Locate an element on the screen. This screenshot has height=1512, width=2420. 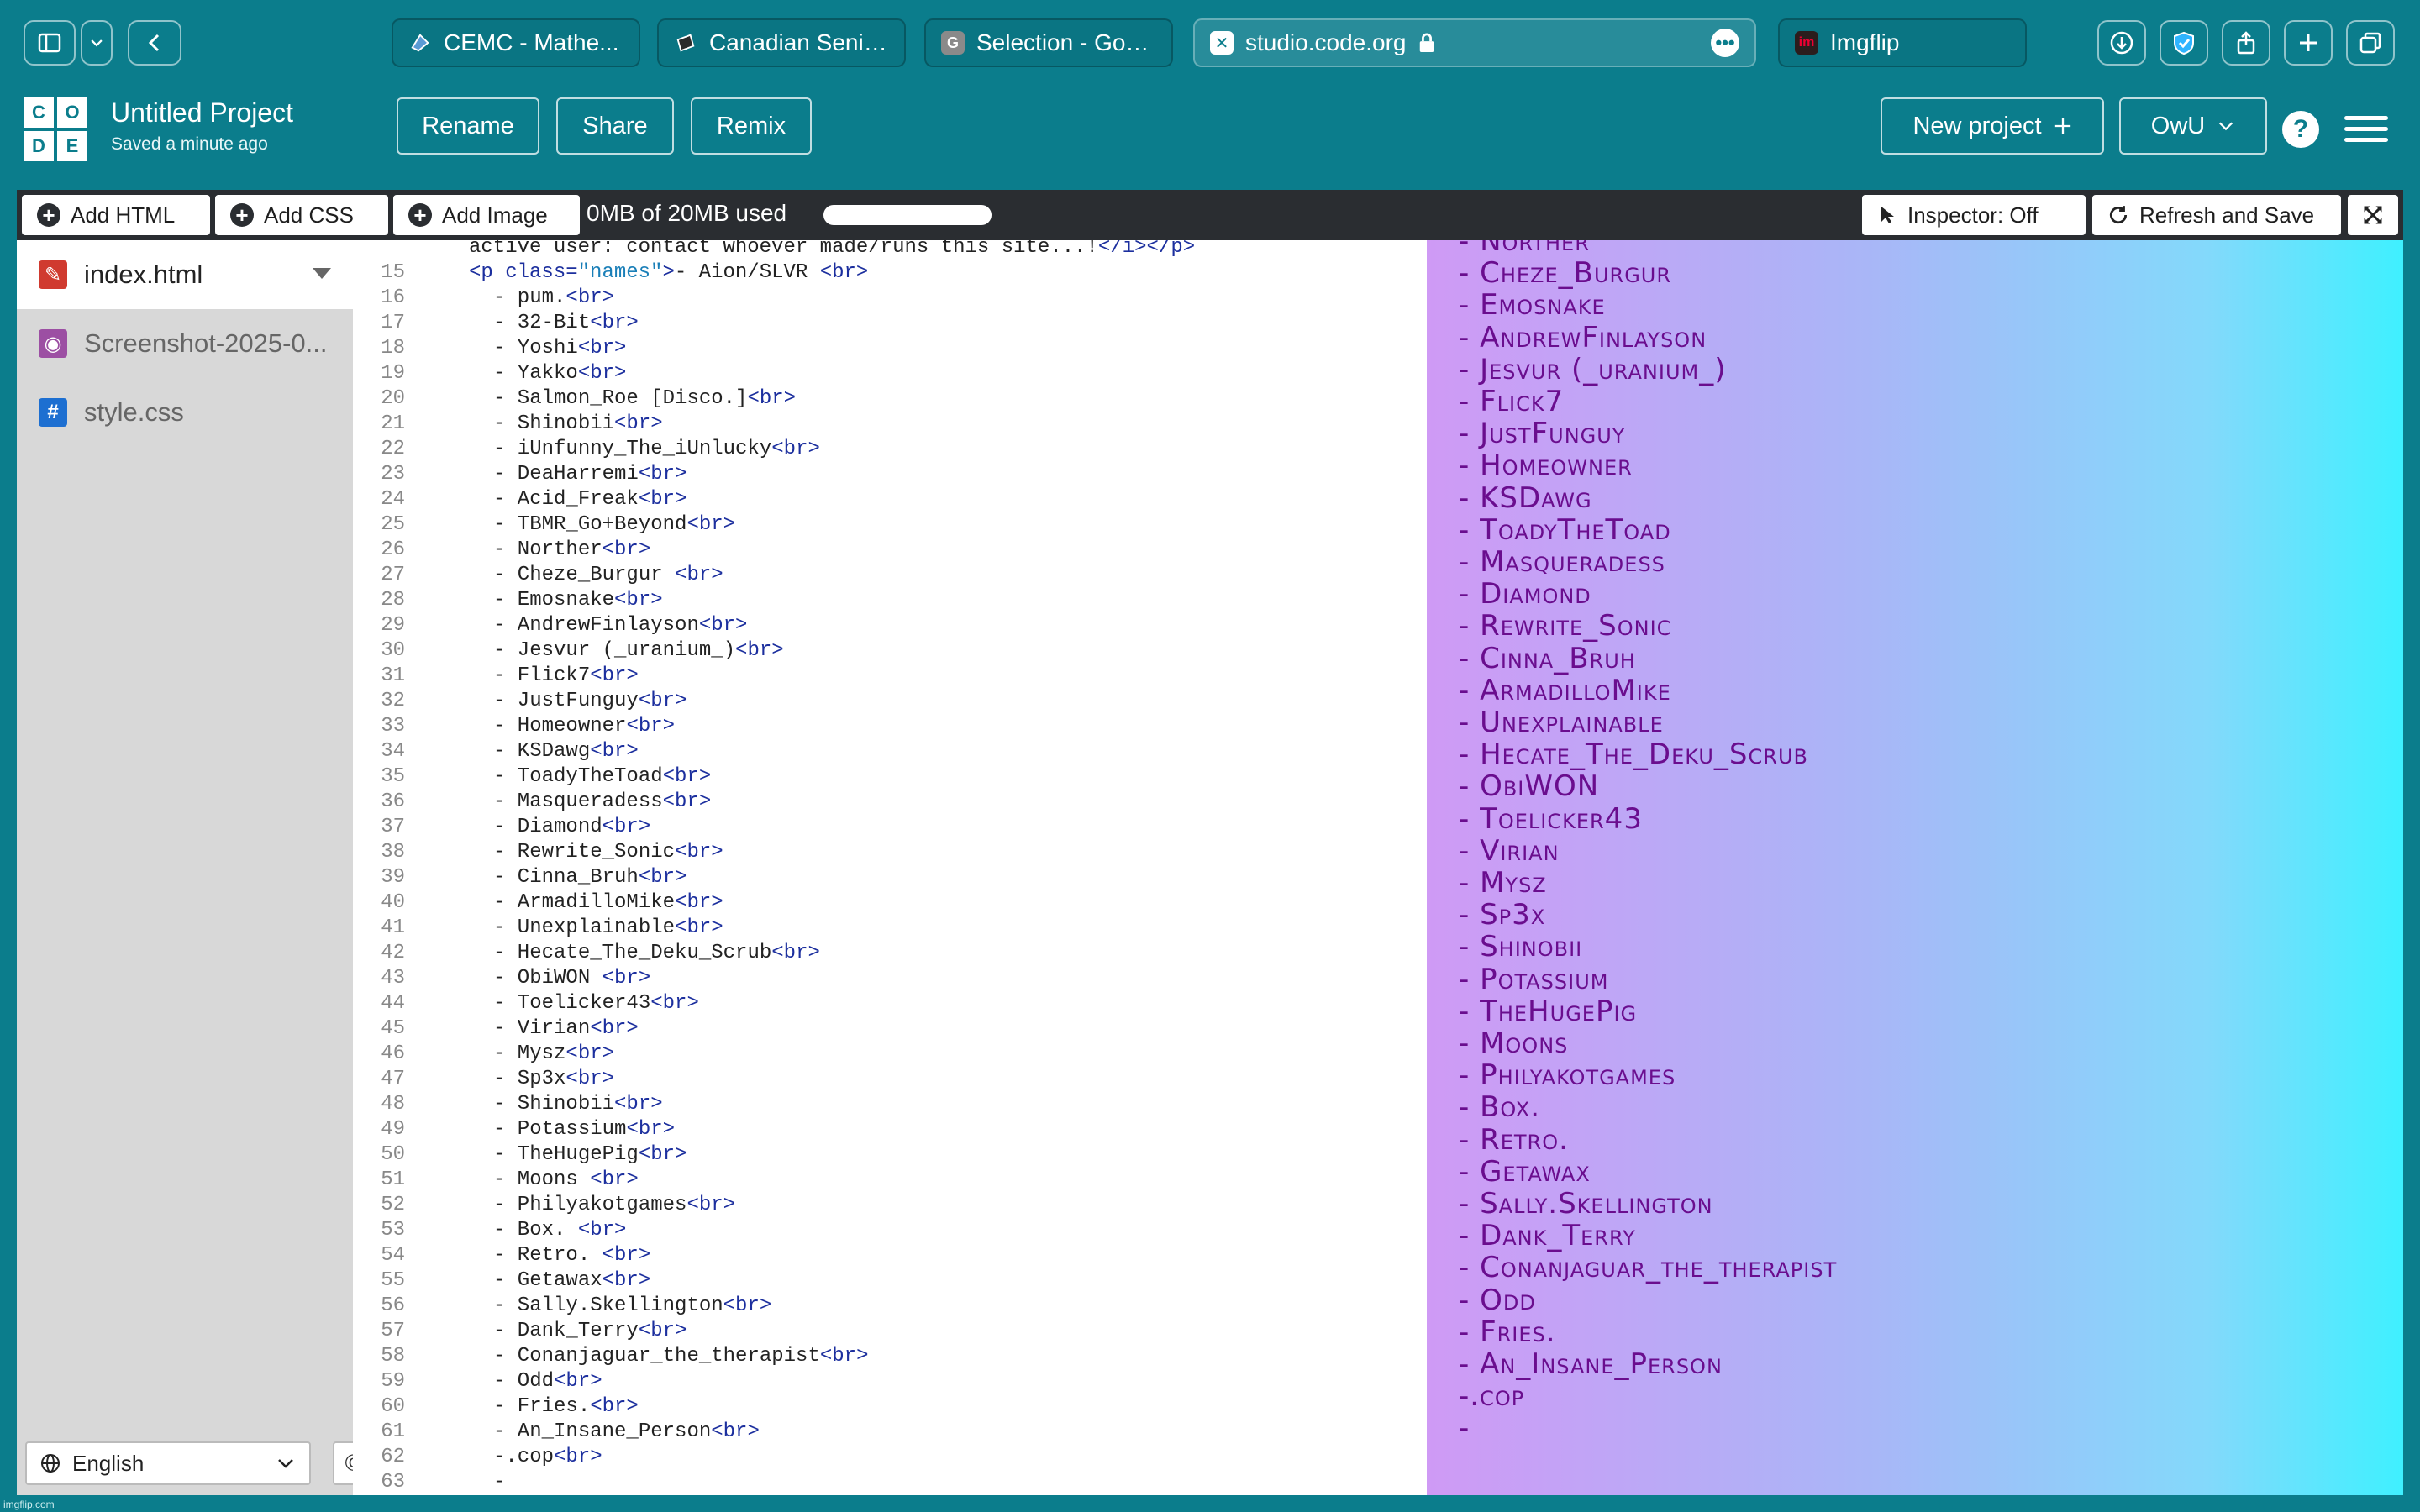
line-number: 46 is located at coordinates (393, 1053).